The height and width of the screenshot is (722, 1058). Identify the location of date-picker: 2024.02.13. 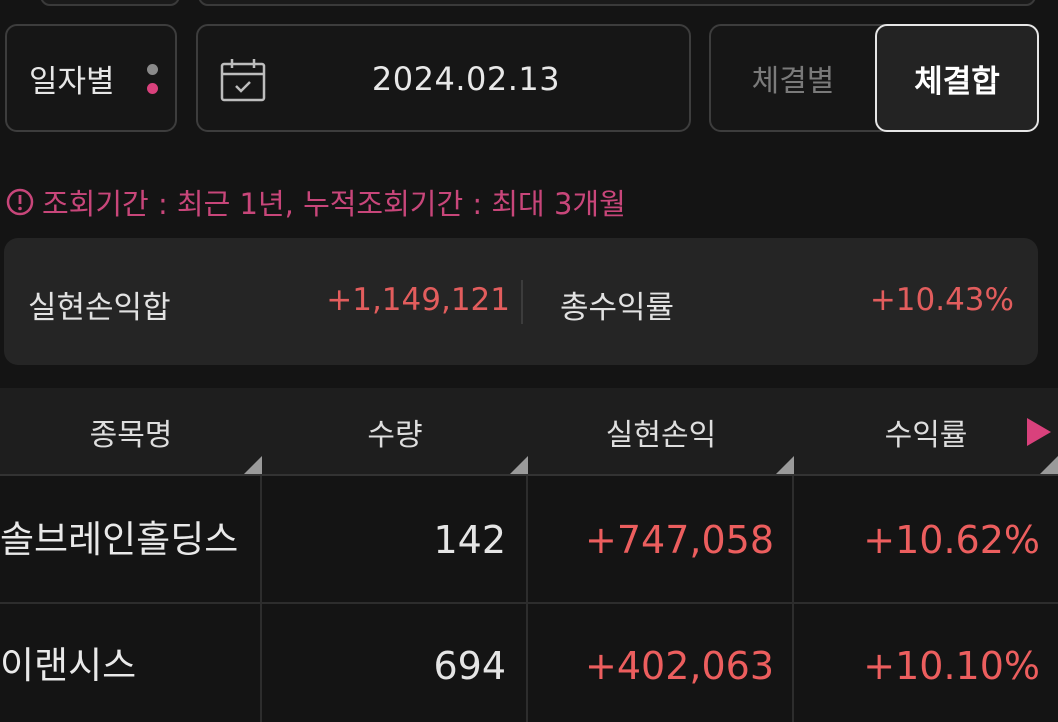
(443, 78).